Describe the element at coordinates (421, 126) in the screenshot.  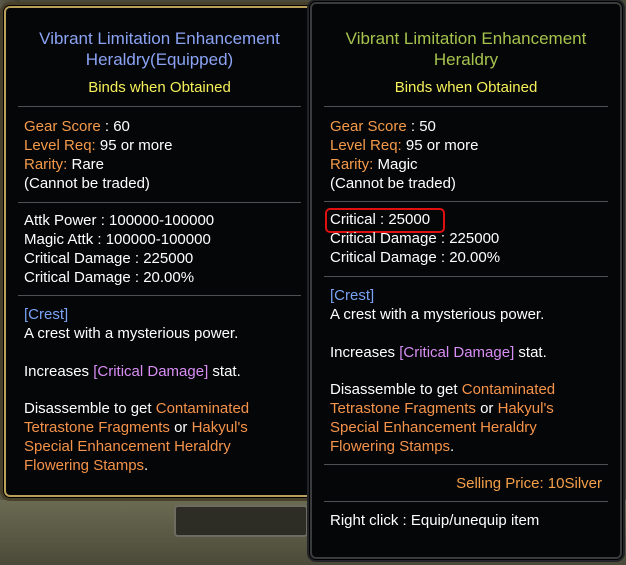
I see `gear-score-value: : 50` at that location.